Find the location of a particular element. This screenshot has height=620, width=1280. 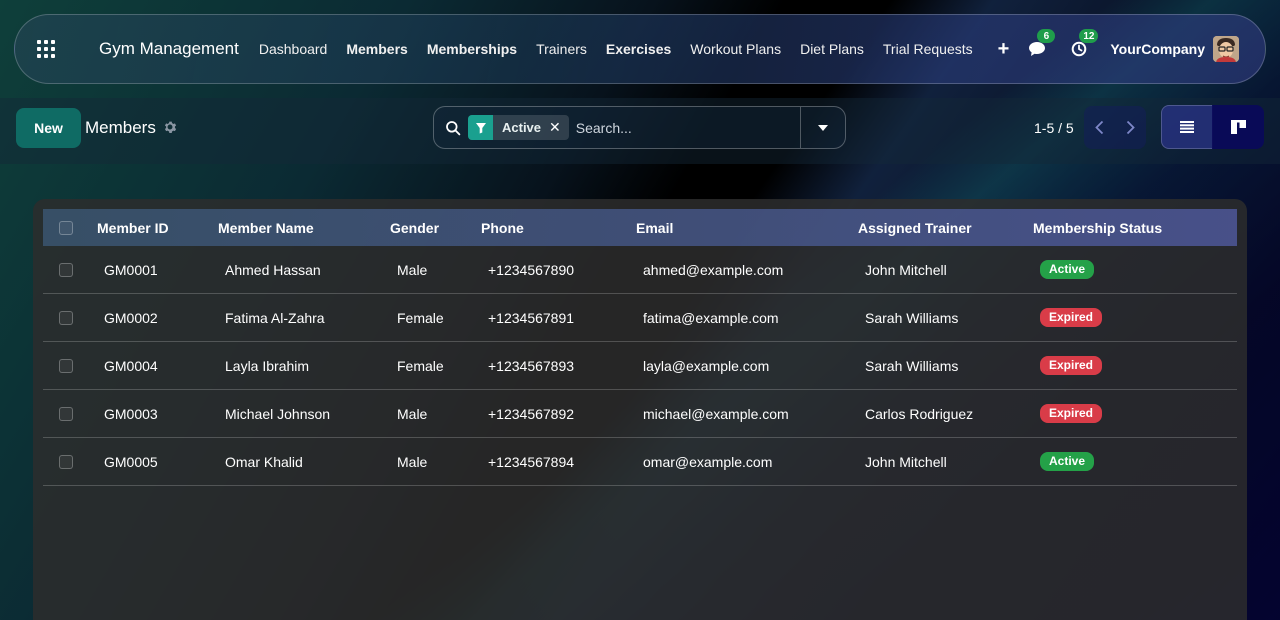

pager-previous-button is located at coordinates (1099, 127).